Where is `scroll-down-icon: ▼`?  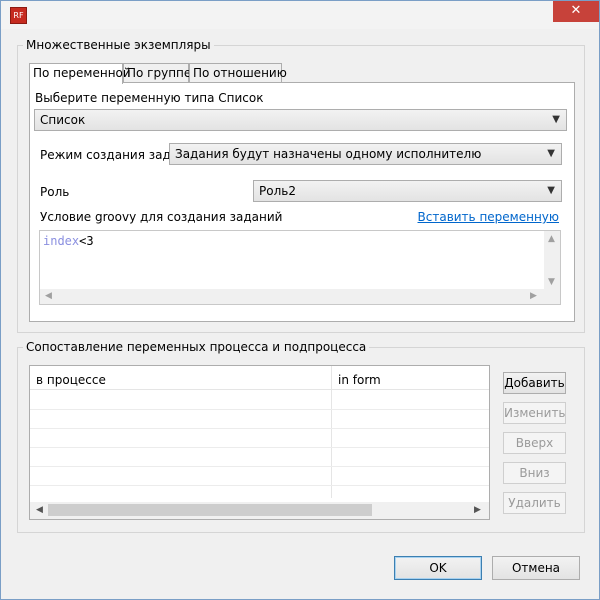
scroll-down-icon: ▼ is located at coordinates (551, 282).